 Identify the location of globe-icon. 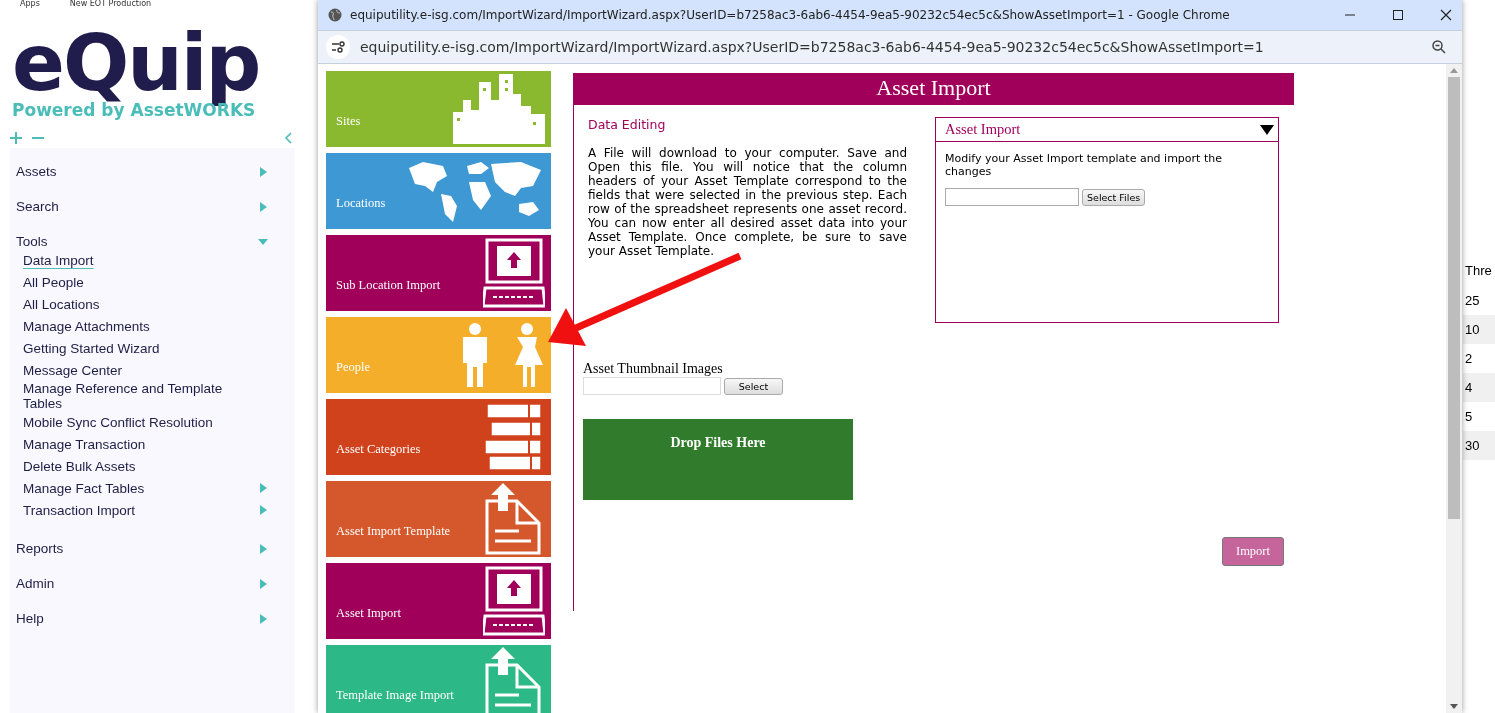
(335, 15).